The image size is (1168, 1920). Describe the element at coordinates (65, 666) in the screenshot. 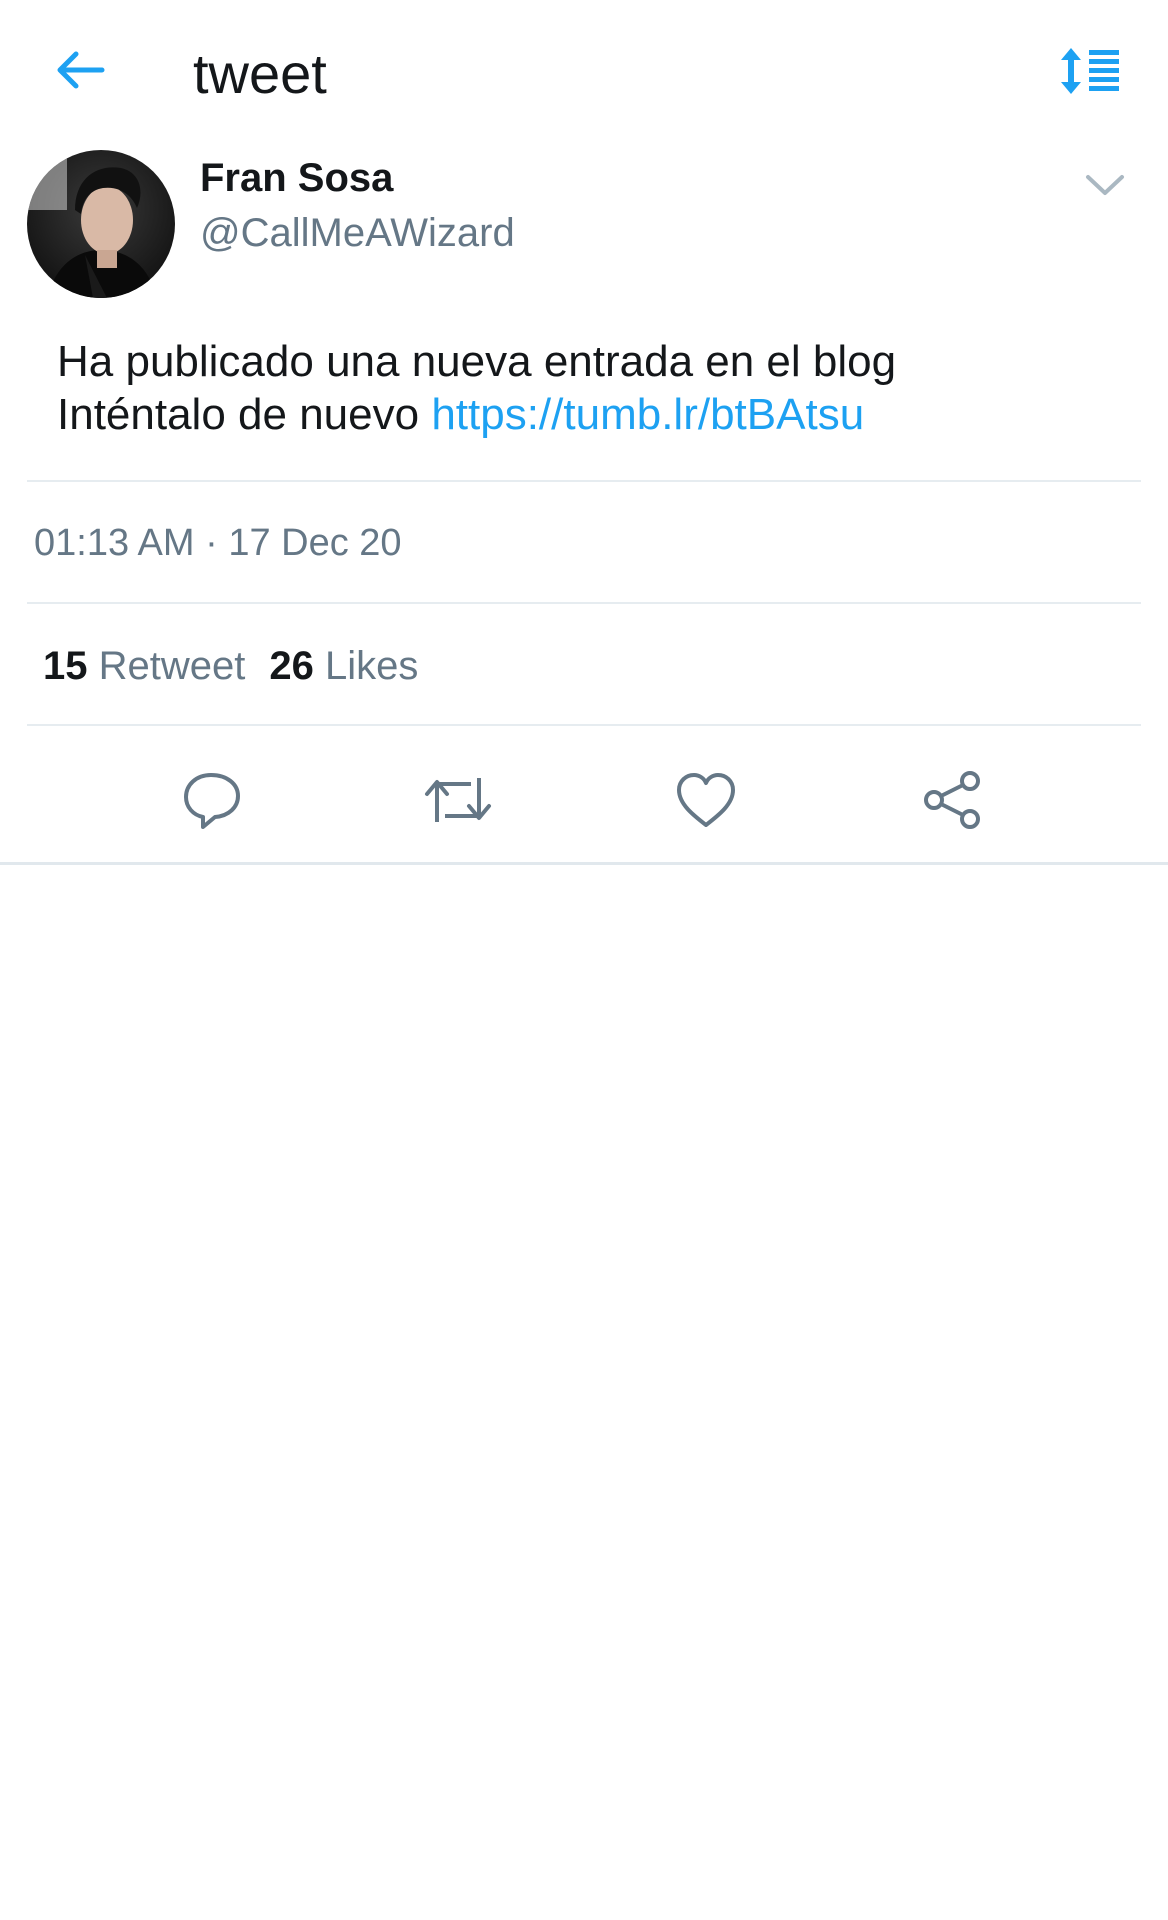

I see `retweet-count: 15` at that location.